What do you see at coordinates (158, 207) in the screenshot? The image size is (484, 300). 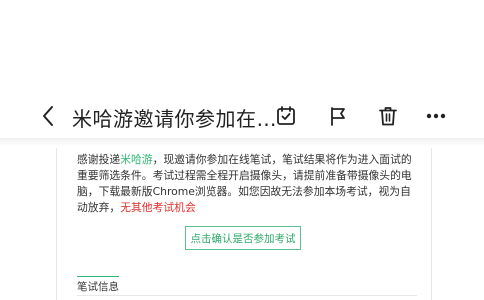 I see `warning-text: 无其他考试机会` at bounding box center [158, 207].